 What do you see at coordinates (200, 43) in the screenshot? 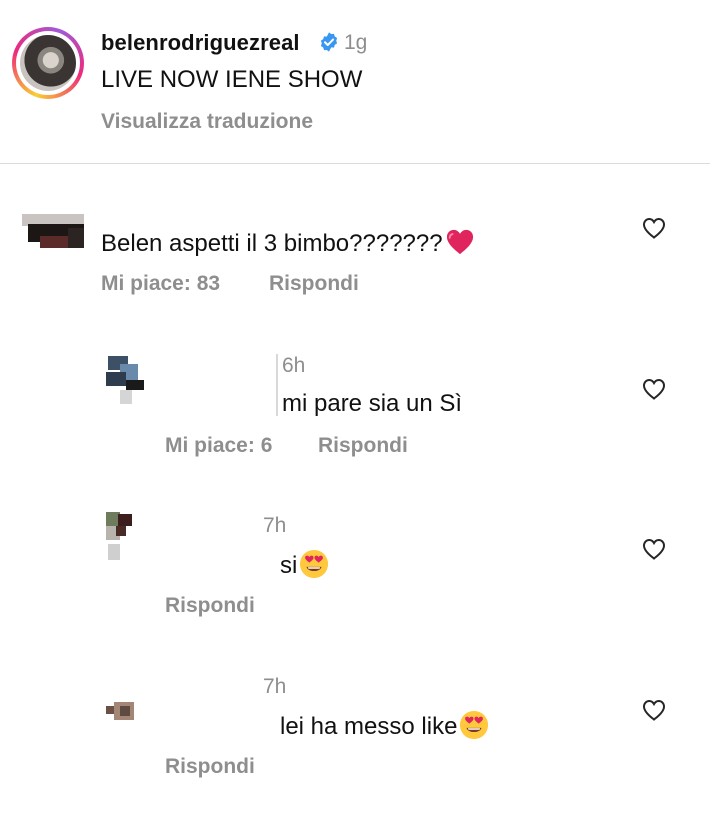
I see `post-username: belenrodriguezreal` at bounding box center [200, 43].